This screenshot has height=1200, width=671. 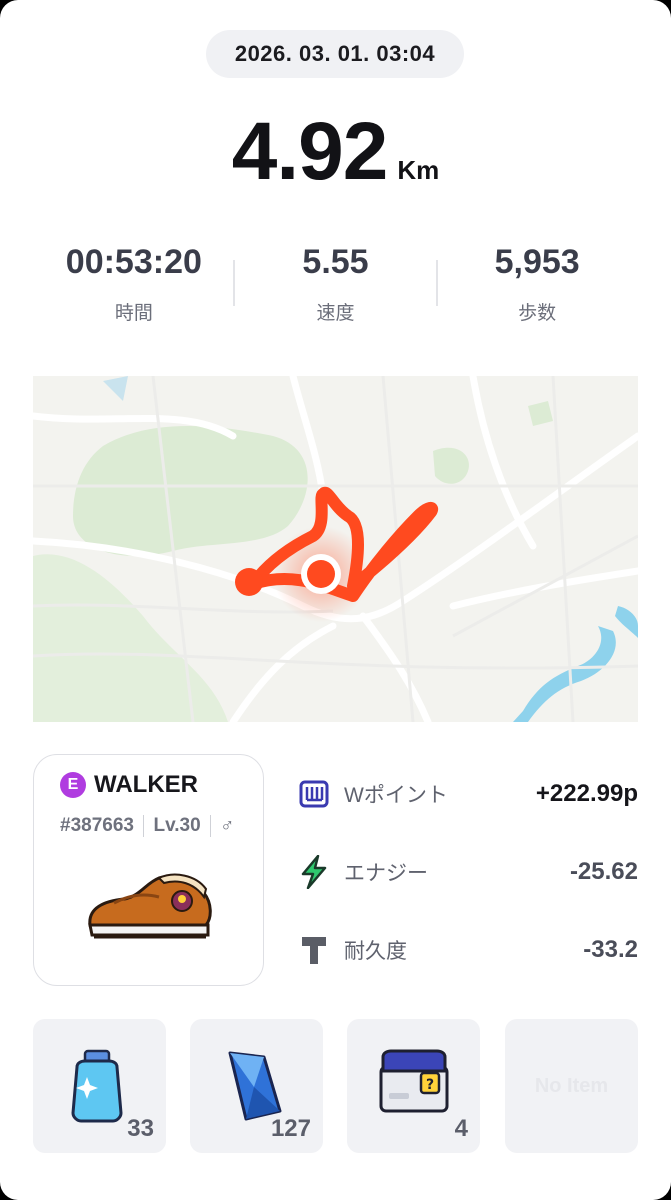 I want to click on reward-value: -33.2, so click(x=610, y=949).